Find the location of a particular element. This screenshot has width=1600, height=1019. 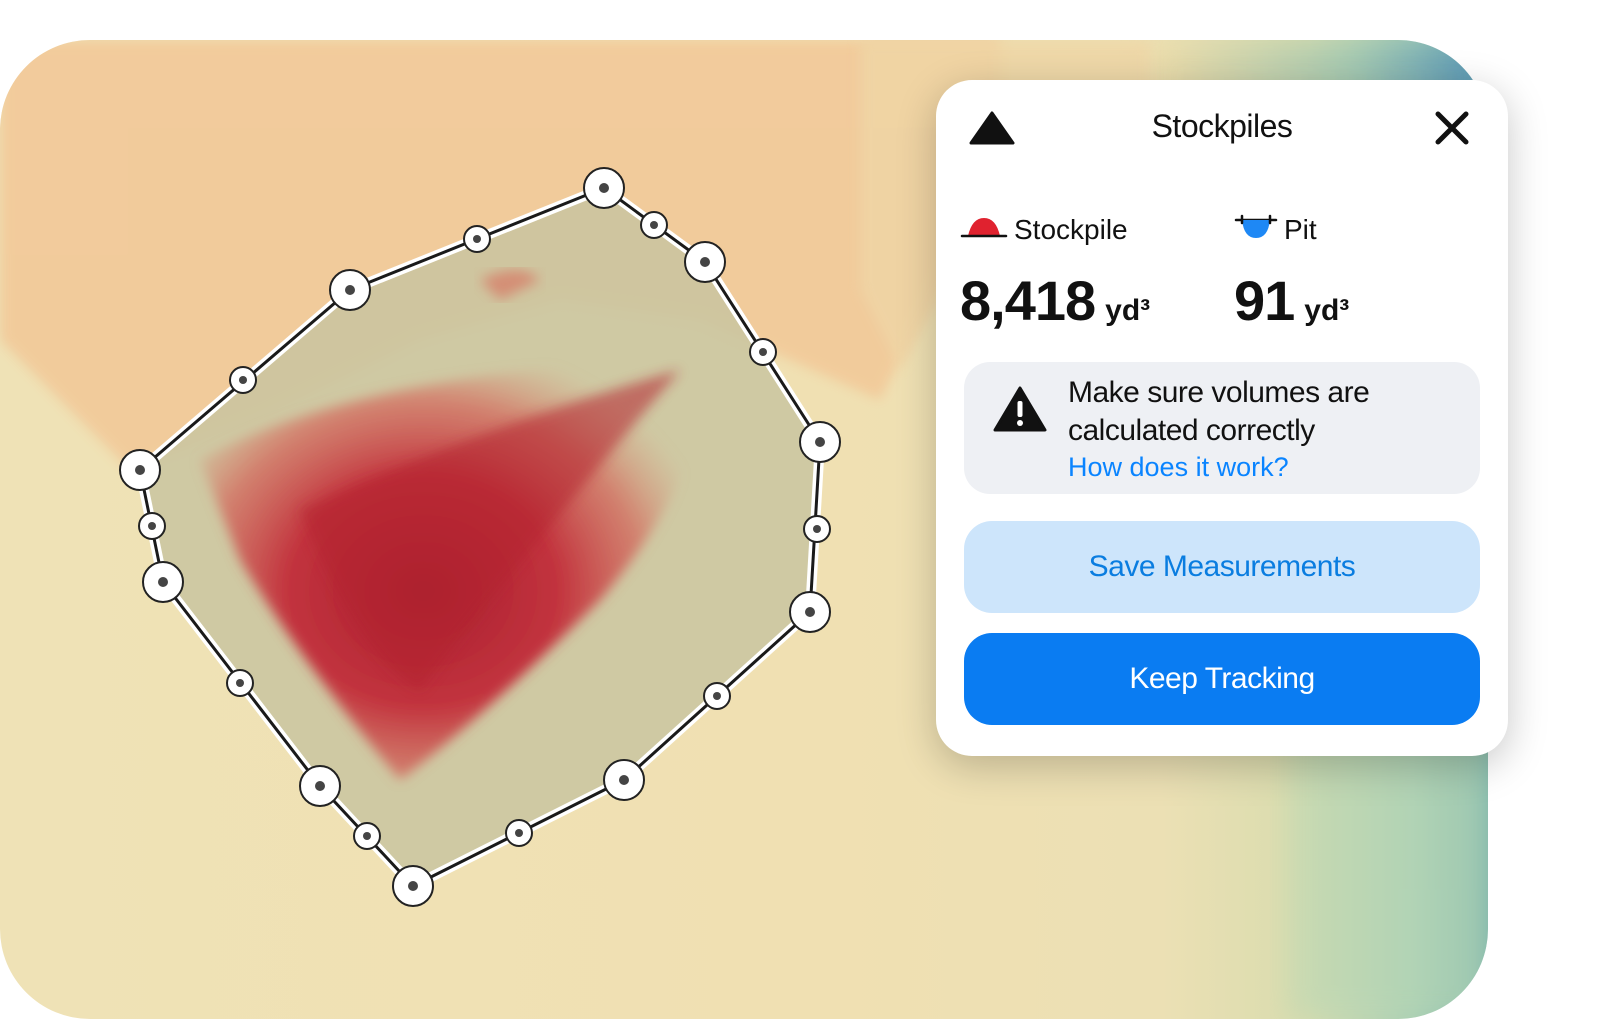

pit-metric: Pit 91 yd³ is located at coordinates (1291, 271).